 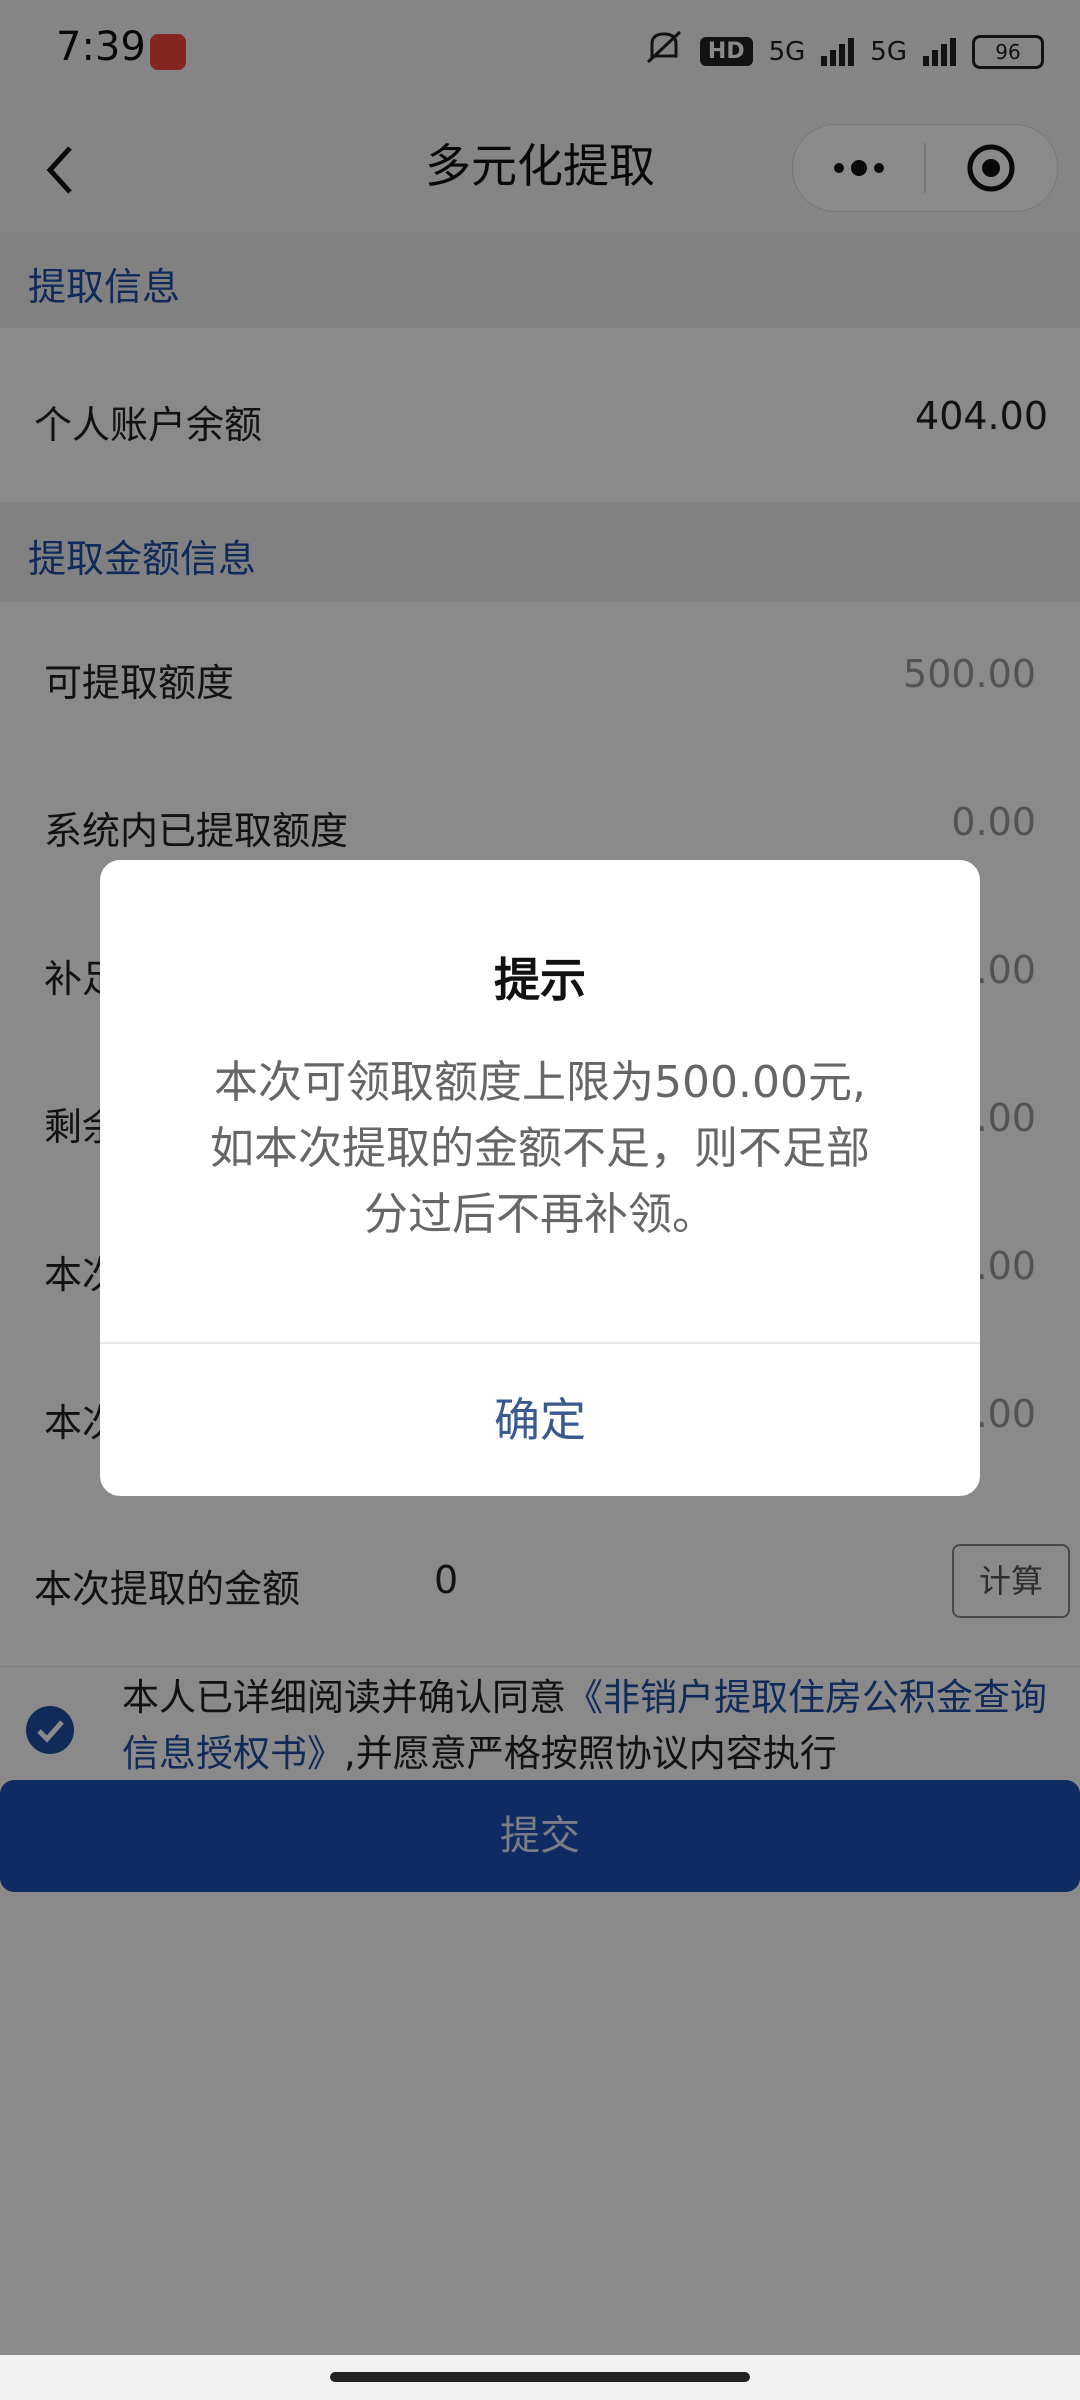 I want to click on dialog-title: 提示, so click(x=540, y=980).